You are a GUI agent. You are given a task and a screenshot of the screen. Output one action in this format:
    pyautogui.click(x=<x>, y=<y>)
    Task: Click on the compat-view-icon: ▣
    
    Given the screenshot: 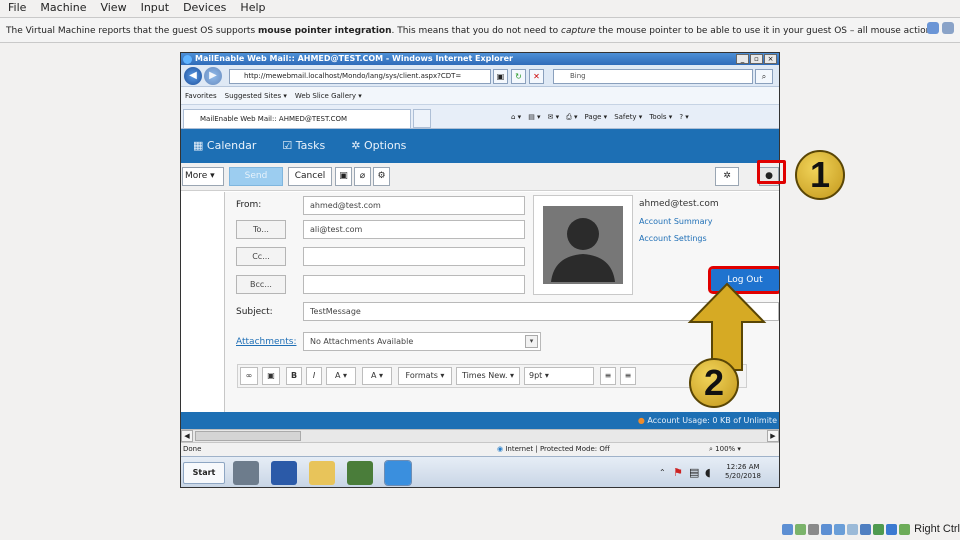 What is the action you would take?
    pyautogui.click(x=500, y=76)
    